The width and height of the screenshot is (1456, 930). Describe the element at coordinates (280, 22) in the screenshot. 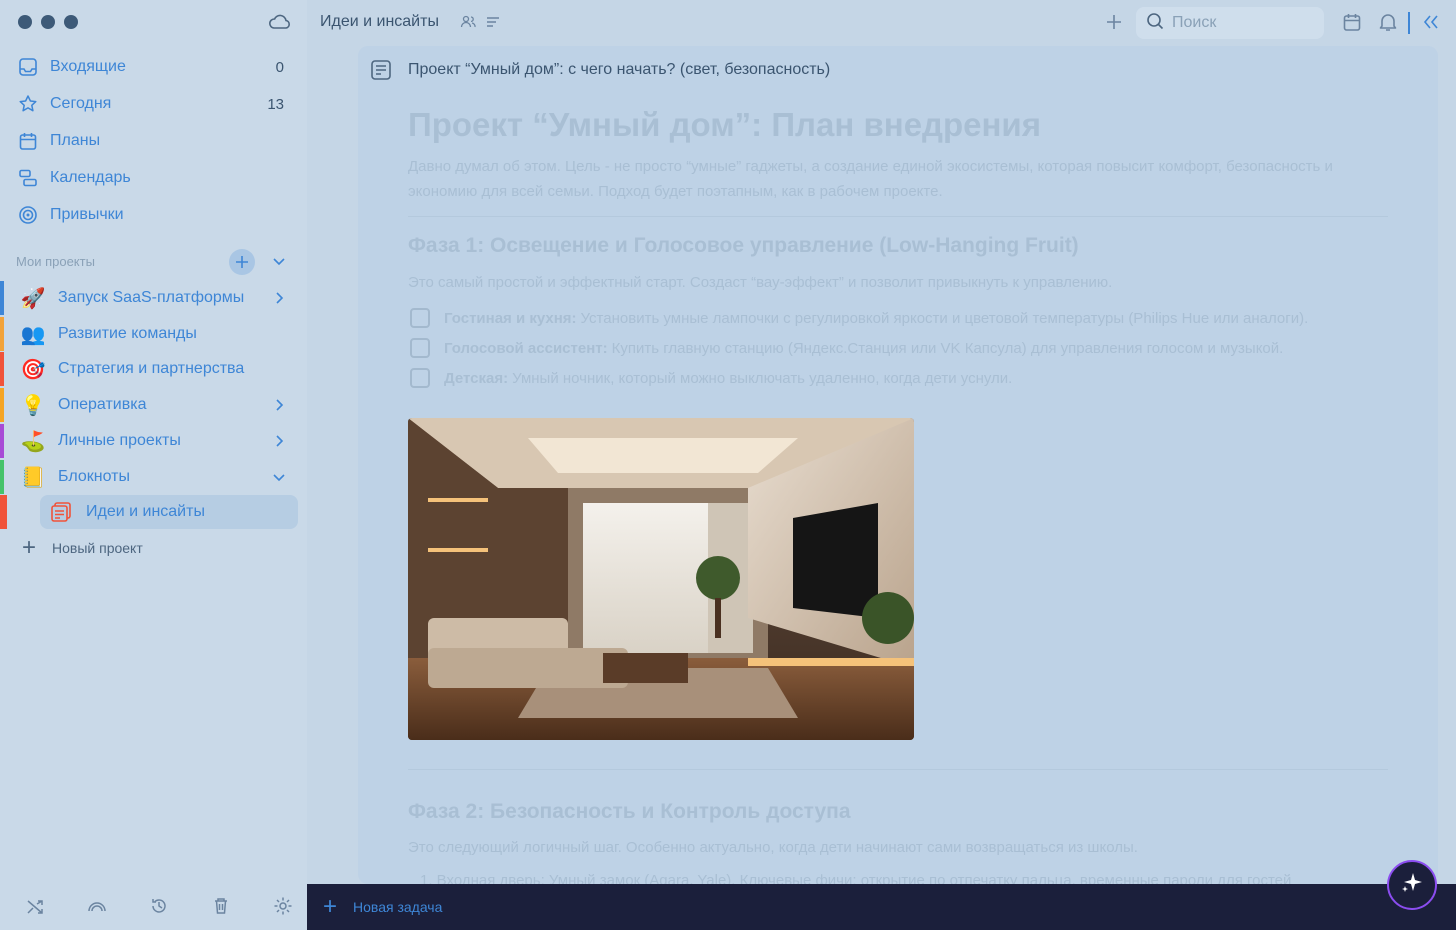

I see `cloud-sync-icon` at that location.